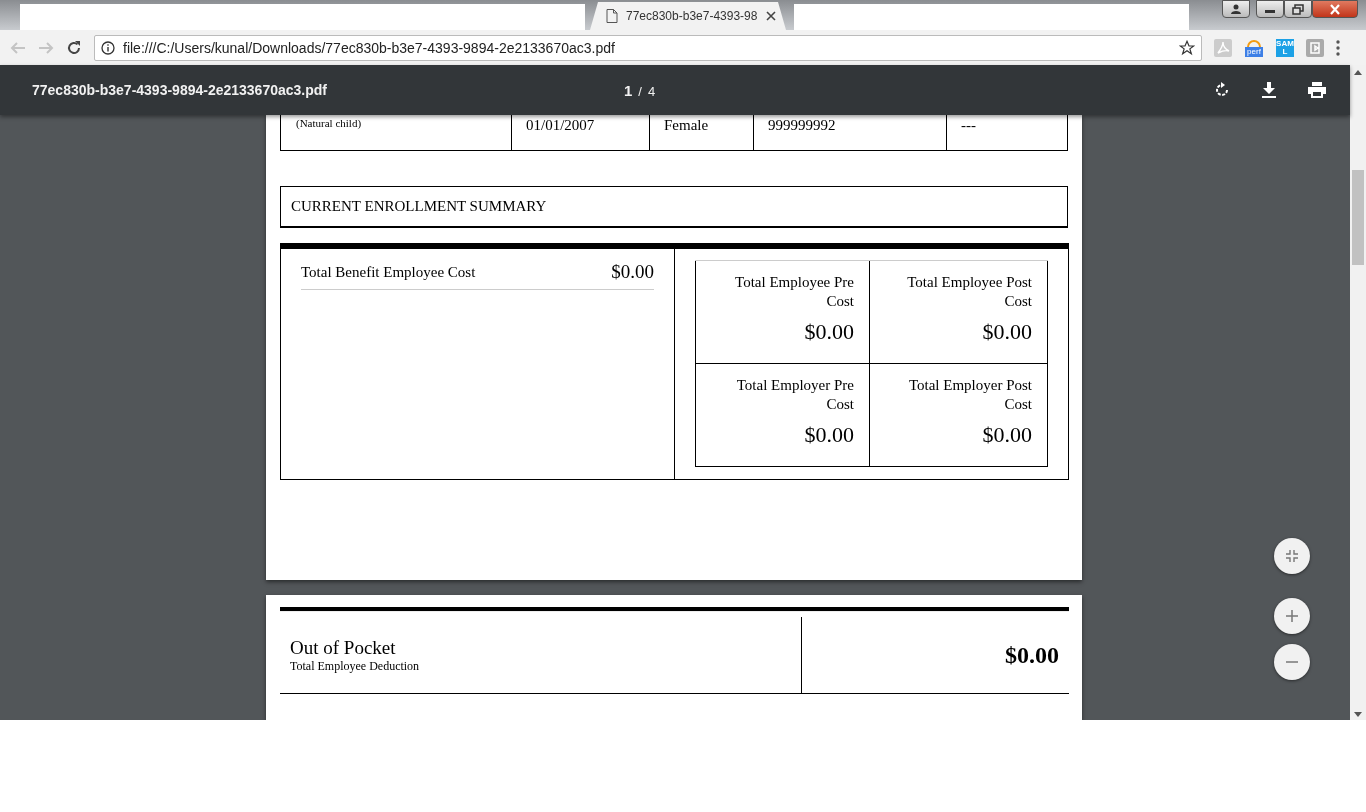 The height and width of the screenshot is (812, 1366). What do you see at coordinates (1358, 217) in the screenshot?
I see `scroll-thumb` at bounding box center [1358, 217].